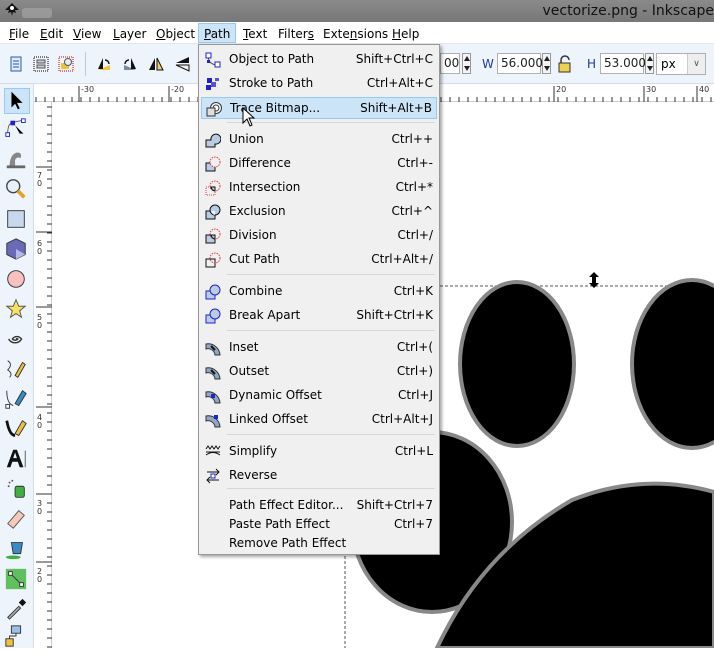  What do you see at coordinates (319, 292) in the screenshot?
I see `menu-item-combine: CombineCtrl+K` at bounding box center [319, 292].